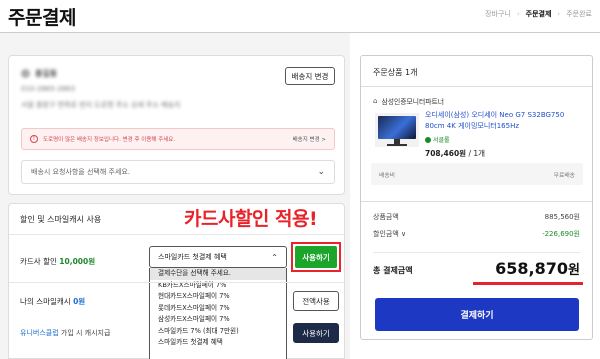 This screenshot has height=359, width=600. What do you see at coordinates (192, 257) in the screenshot?
I see `card-select-value: 스마일카드 첫결제 혜택` at bounding box center [192, 257].